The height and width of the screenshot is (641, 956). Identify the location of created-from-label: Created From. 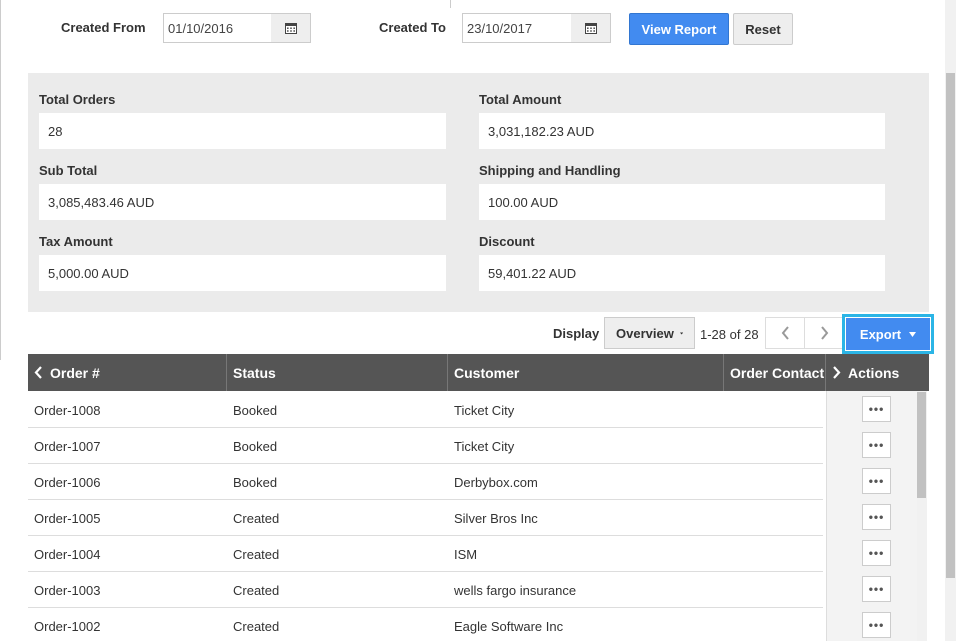
(103, 27).